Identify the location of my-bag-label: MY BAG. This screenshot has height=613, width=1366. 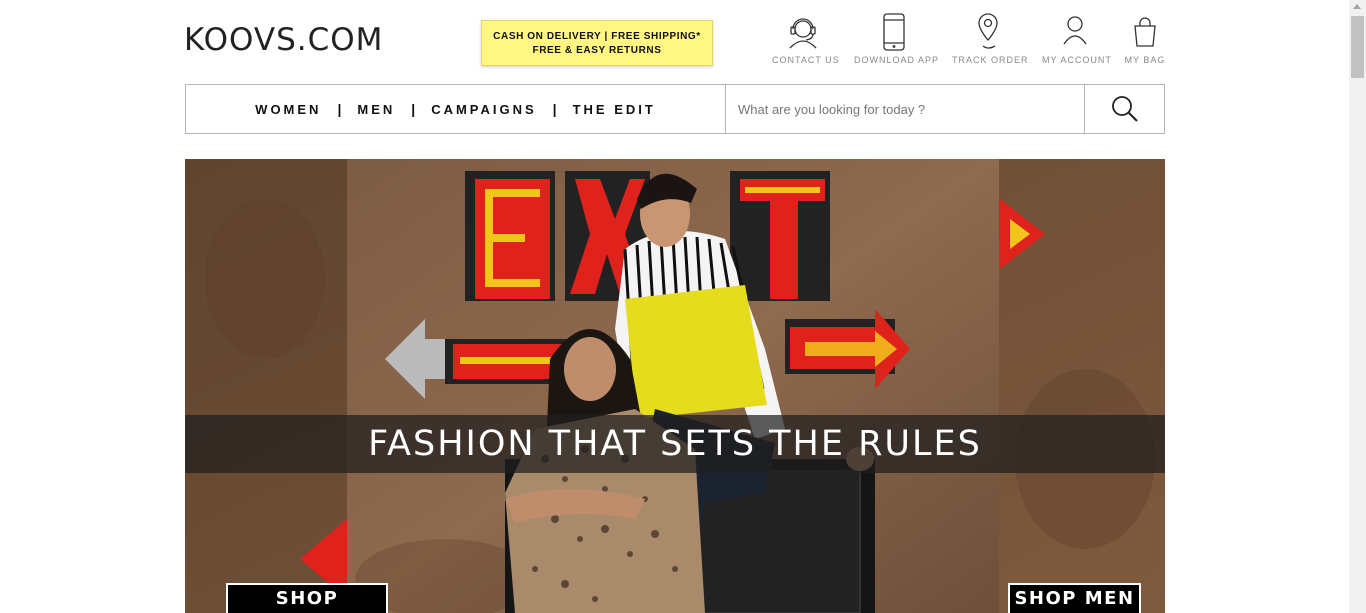
(1145, 60).